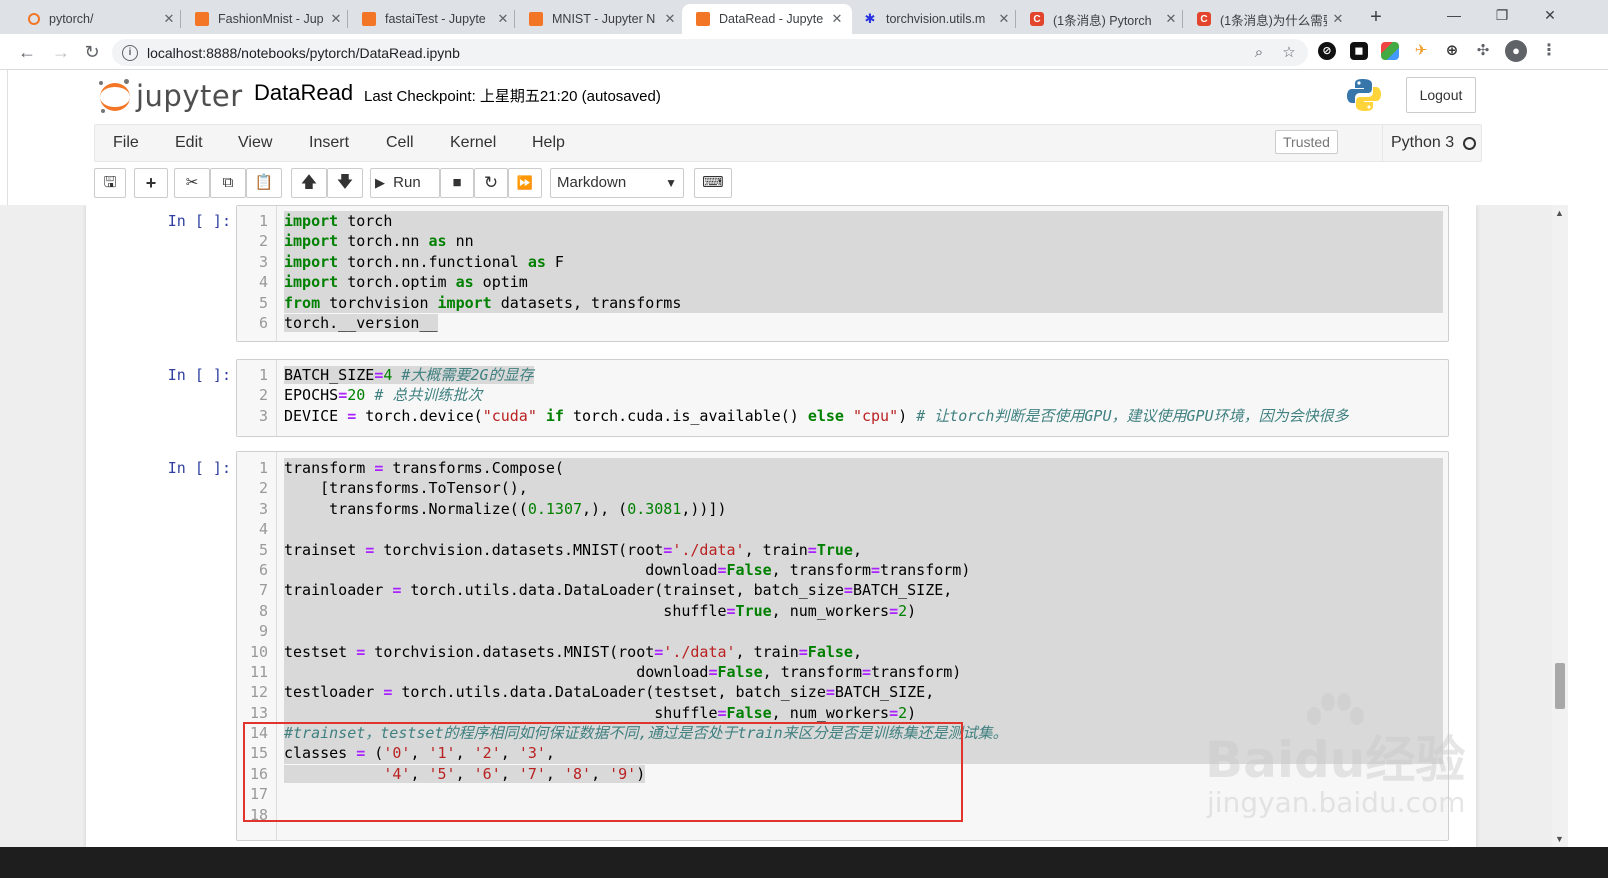  Describe the element at coordinates (1549, 51) in the screenshot. I see `browser-menu-icon: ⋮` at that location.